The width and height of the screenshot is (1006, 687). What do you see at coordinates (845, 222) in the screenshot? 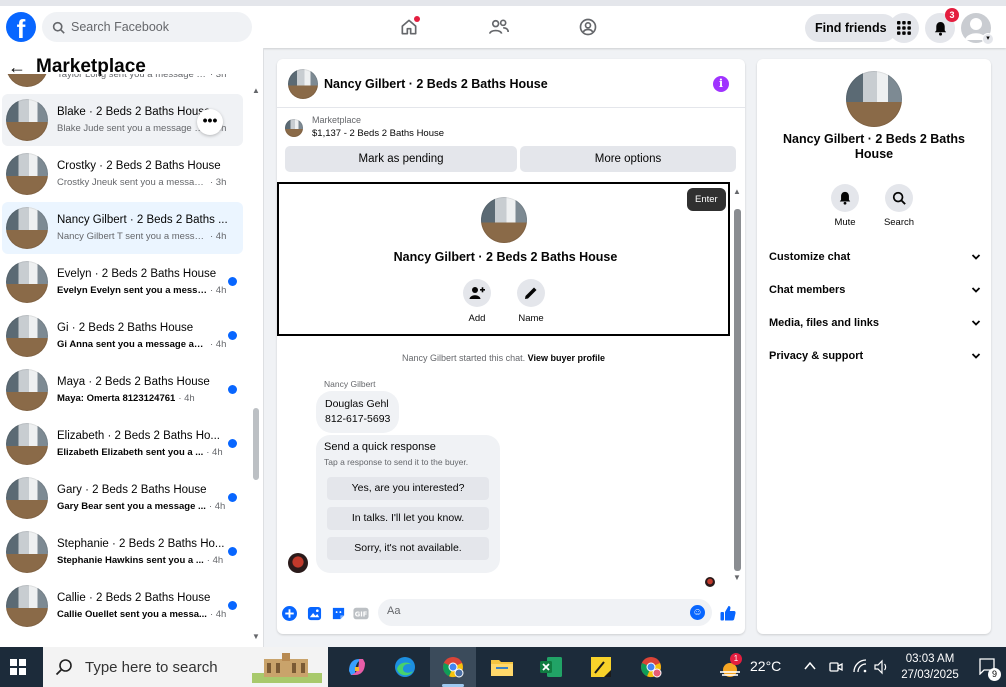
I see `mute-label: Mute` at bounding box center [845, 222].